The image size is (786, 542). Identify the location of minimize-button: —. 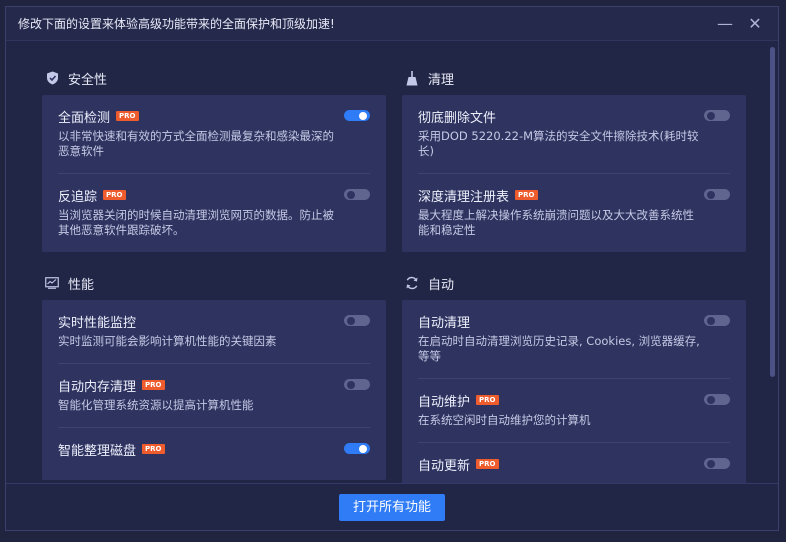
(725, 24).